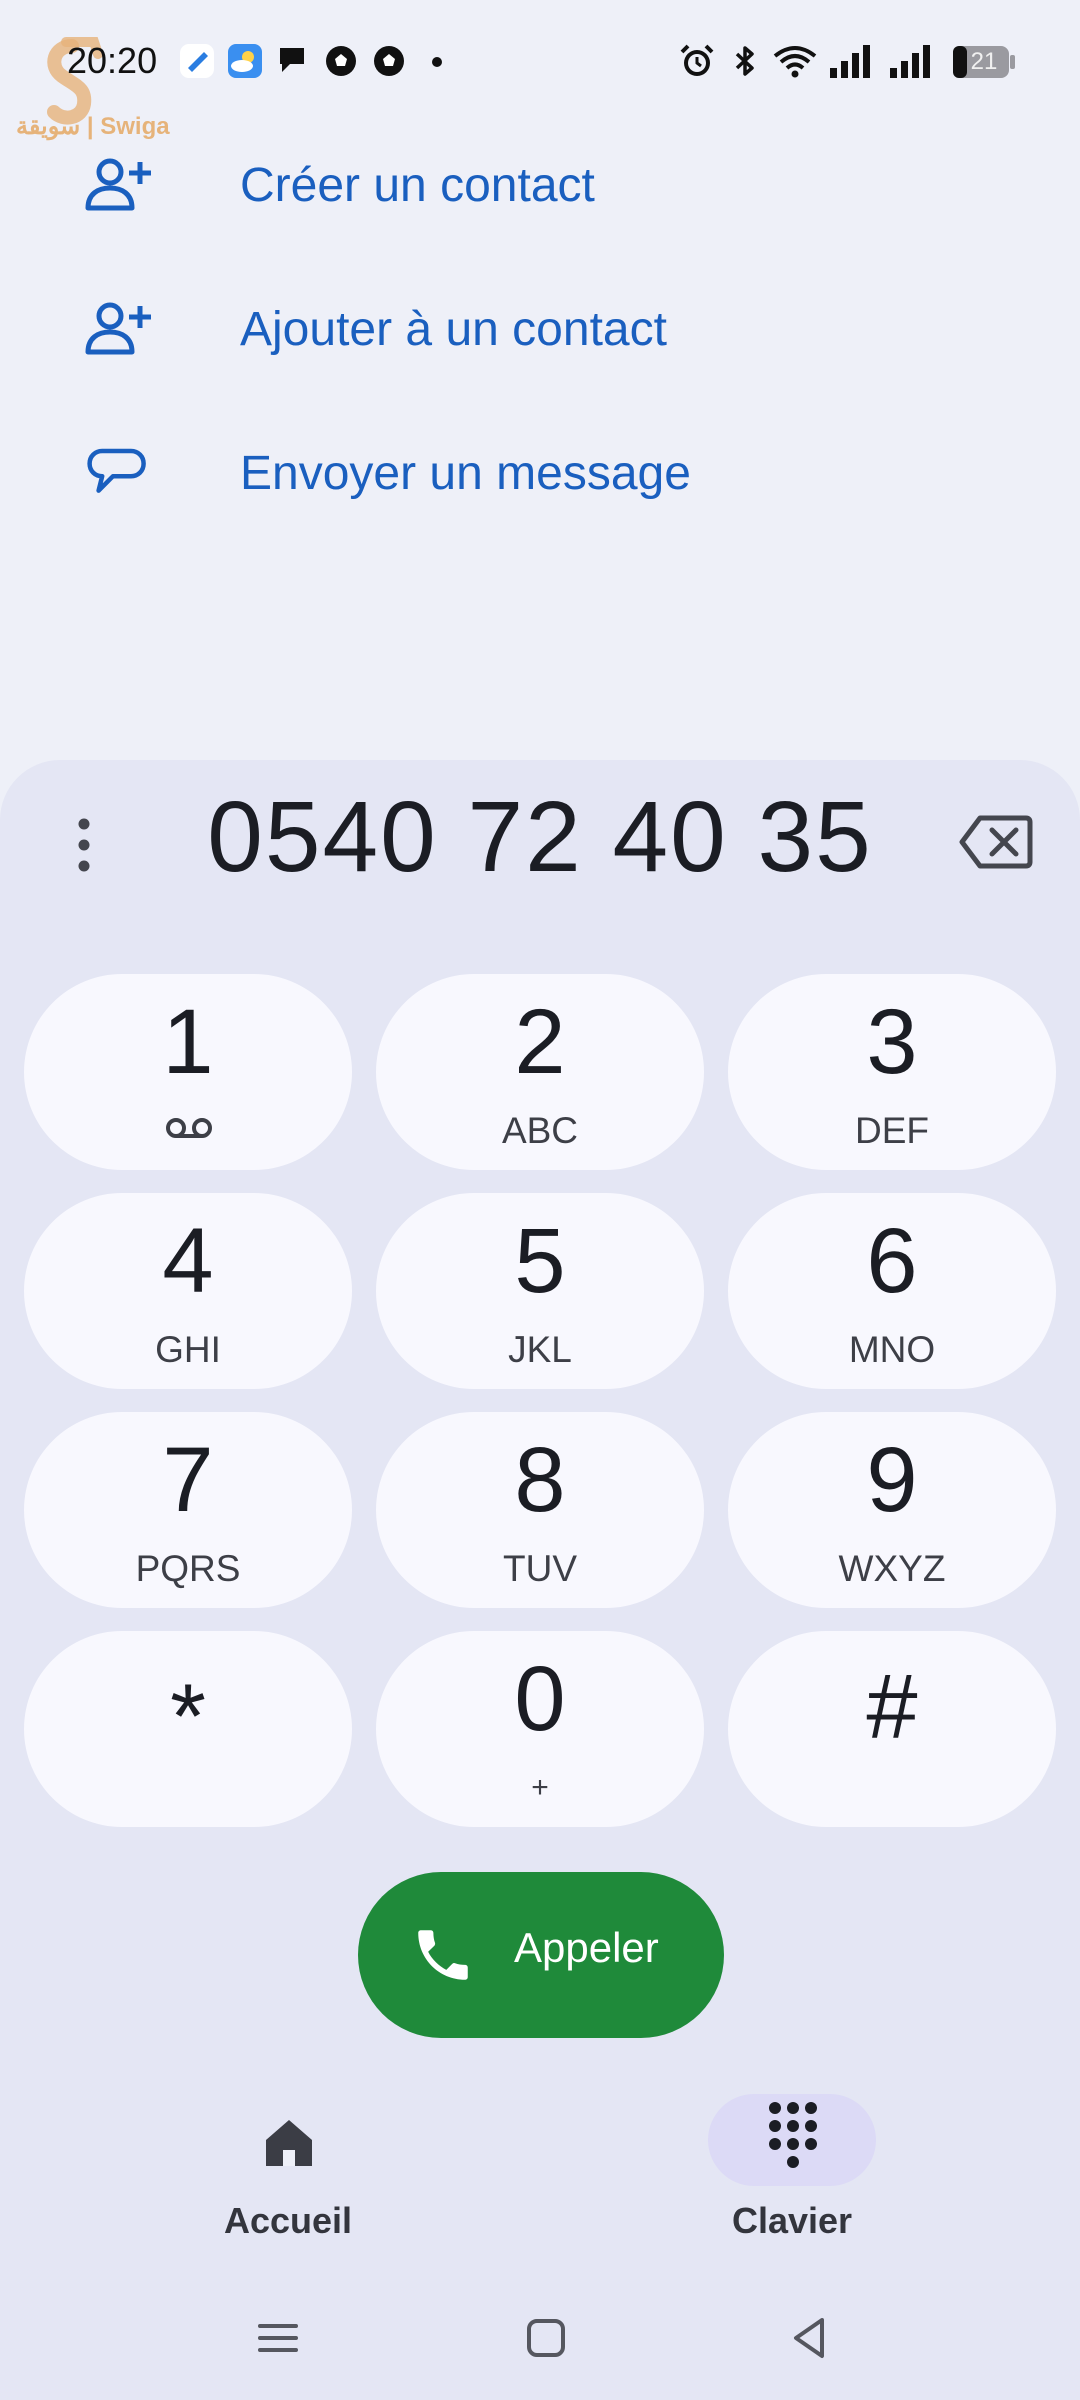 This screenshot has width=1080, height=2400. I want to click on key-8: 8 TUV, so click(540, 1510).